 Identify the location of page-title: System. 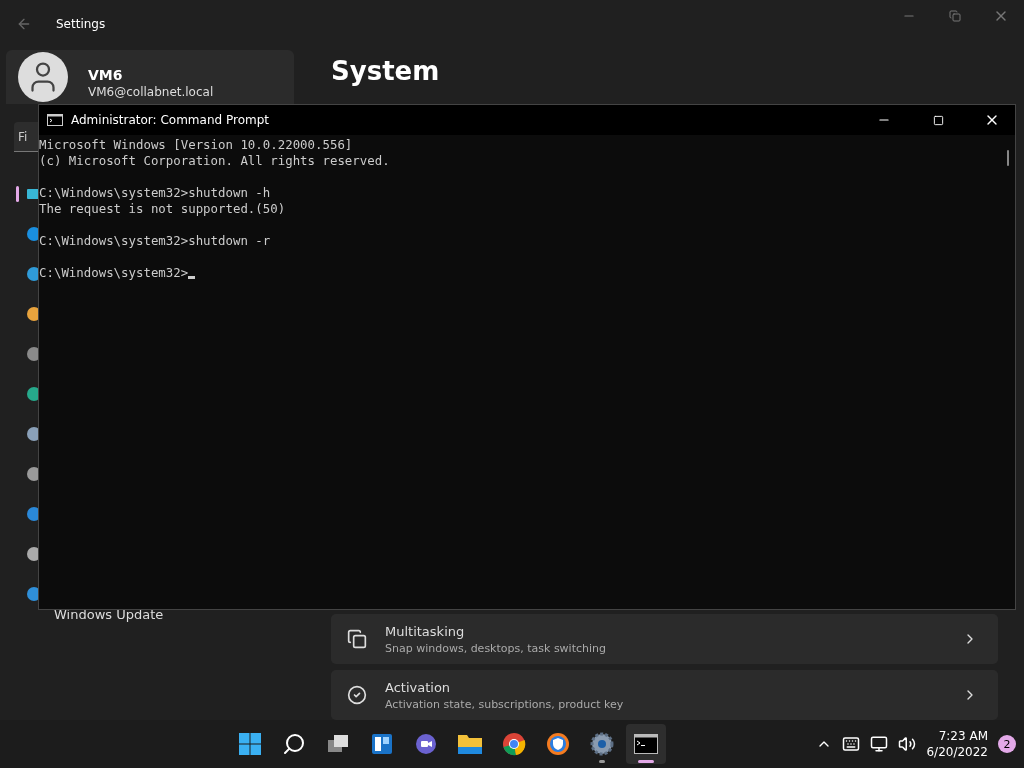
(386, 71).